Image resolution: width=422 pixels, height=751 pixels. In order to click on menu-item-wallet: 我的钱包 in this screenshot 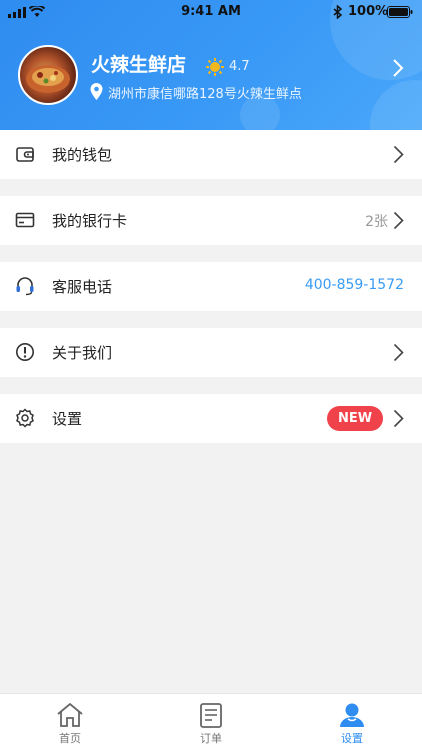, I will do `click(211, 154)`.